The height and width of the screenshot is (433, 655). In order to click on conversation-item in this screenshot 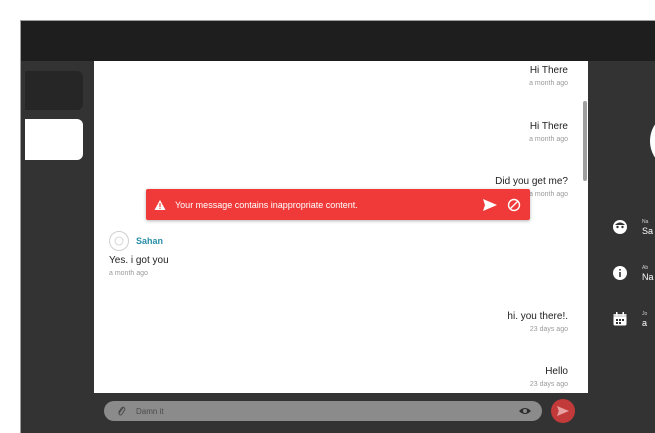, I will do `click(54, 90)`.